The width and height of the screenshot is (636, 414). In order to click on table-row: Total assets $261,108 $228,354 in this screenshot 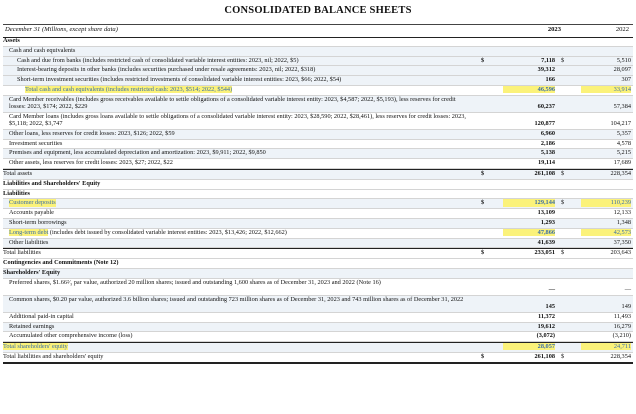, I will do `click(318, 174)`.